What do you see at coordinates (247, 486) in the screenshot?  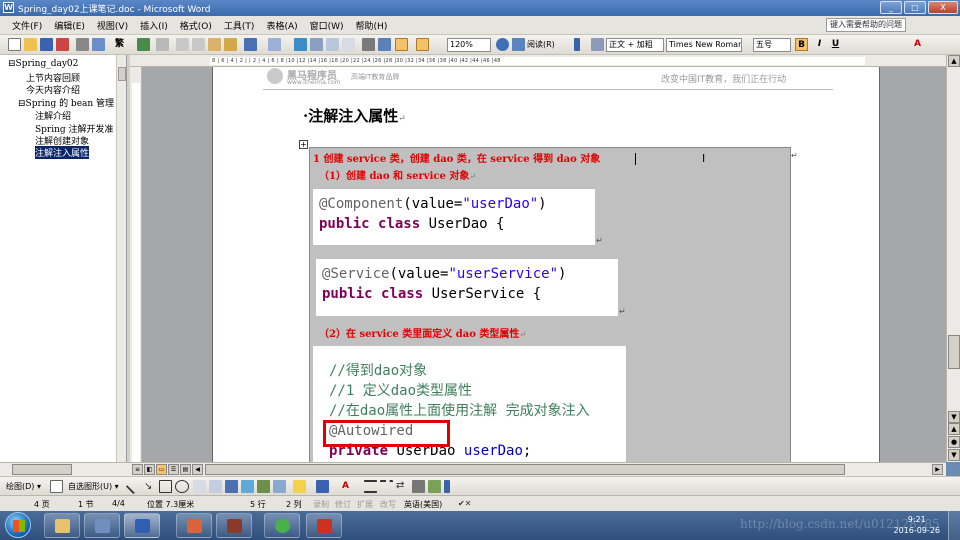 I see `diagram-icon` at bounding box center [247, 486].